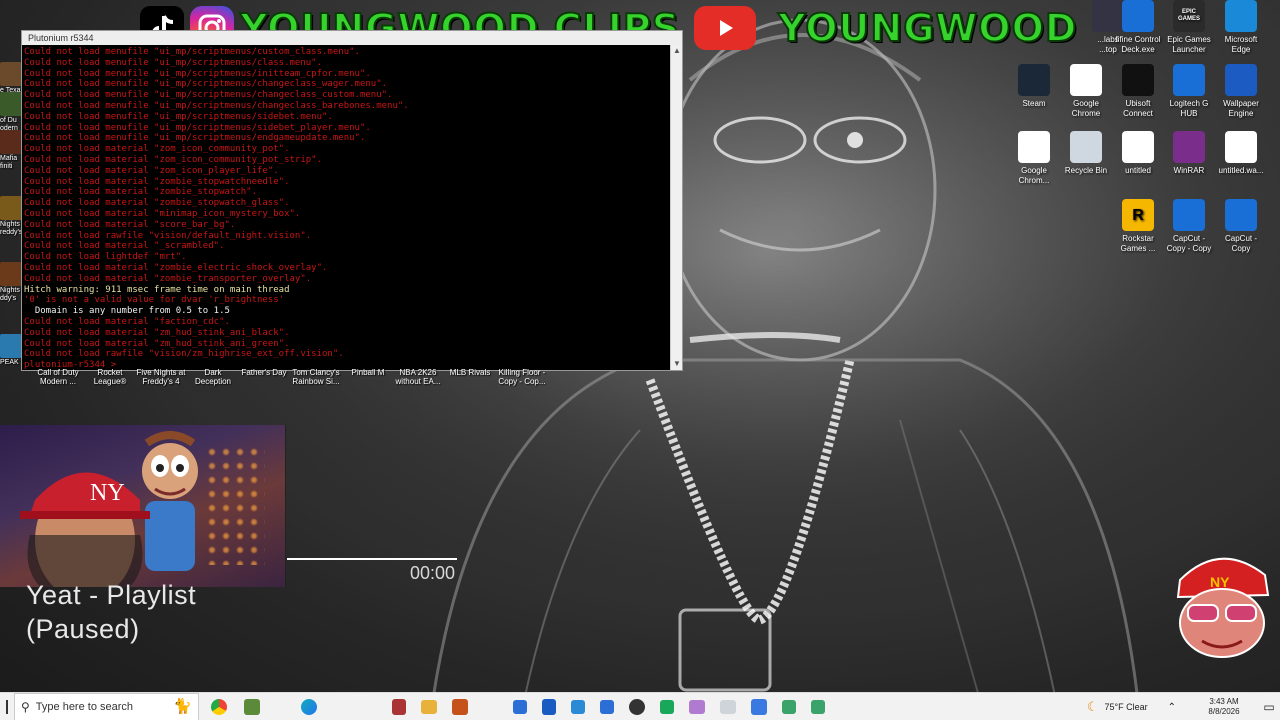  What do you see at coordinates (309, 706) in the screenshot?
I see `edge-taskbar-icon` at bounding box center [309, 706].